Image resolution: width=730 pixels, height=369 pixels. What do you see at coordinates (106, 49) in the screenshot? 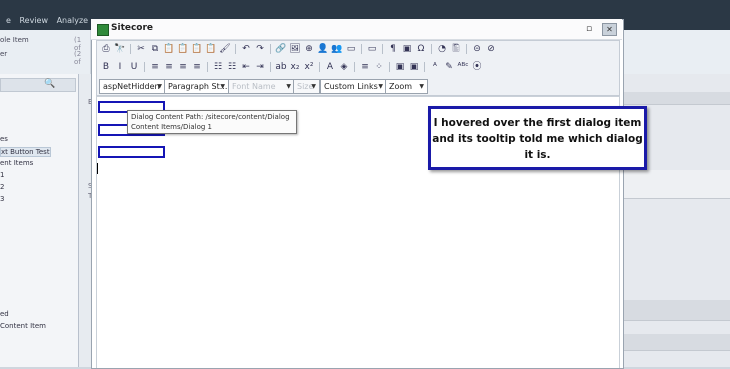
I see `tb-row1-button-icon: ⎙` at bounding box center [106, 49].